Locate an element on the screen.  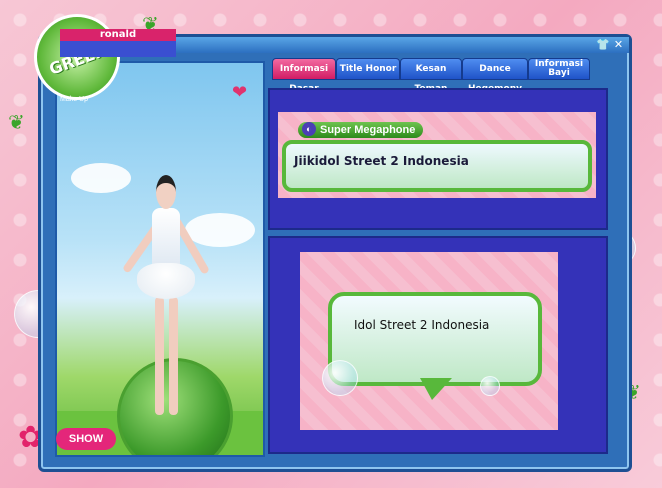
makeup-label: Make Up is located at coordinates (74, 99).